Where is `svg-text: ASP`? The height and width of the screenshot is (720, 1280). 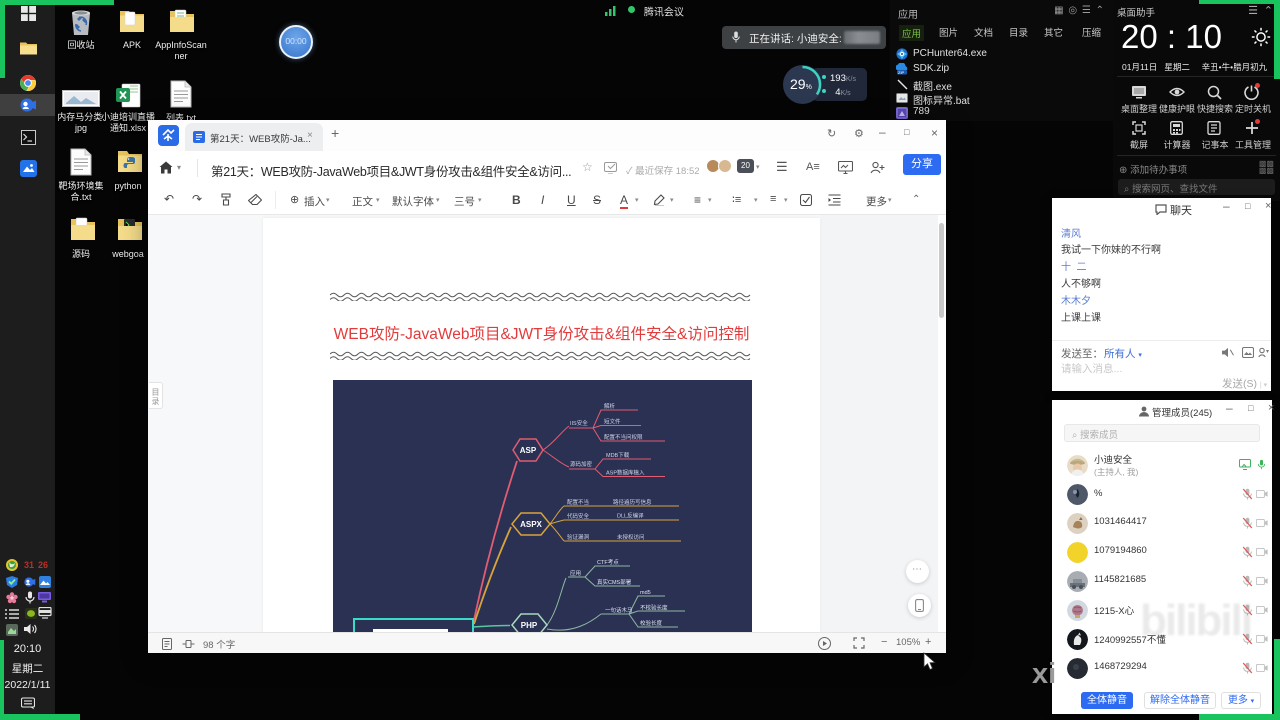
svg-text: ASP is located at coordinates (528, 450).